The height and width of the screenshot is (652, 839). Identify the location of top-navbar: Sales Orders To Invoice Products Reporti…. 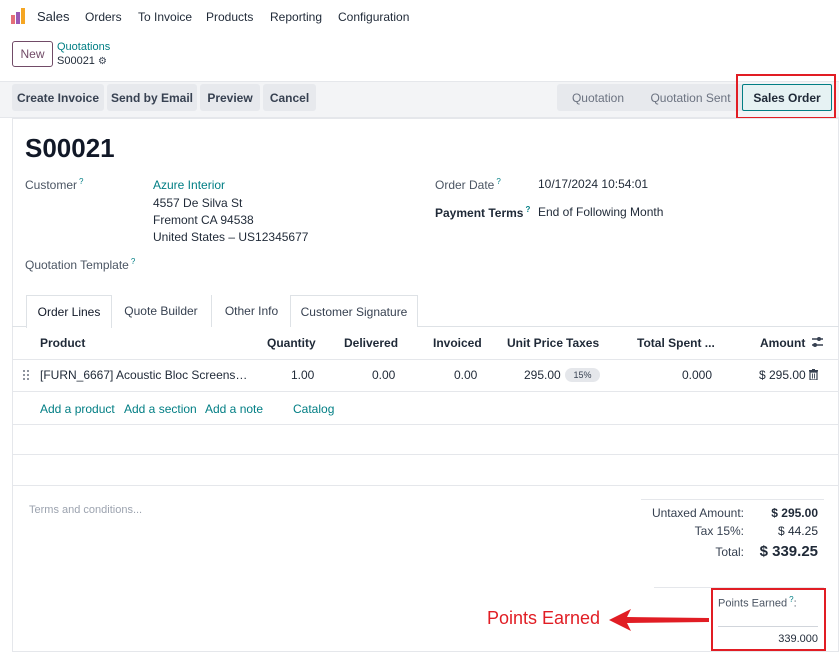
(419, 17).